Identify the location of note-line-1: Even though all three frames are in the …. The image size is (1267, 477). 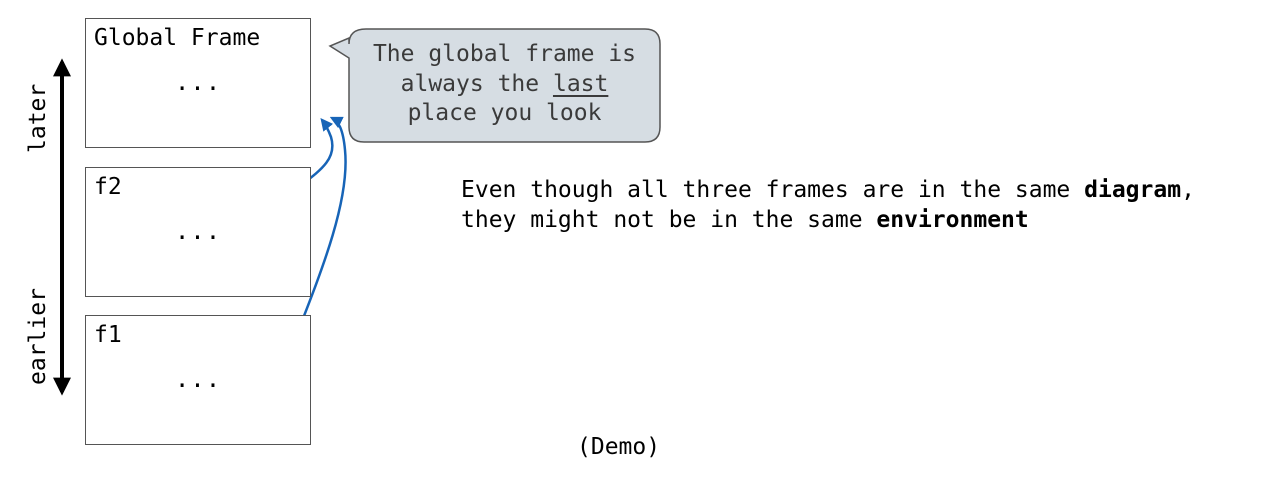
(828, 191).